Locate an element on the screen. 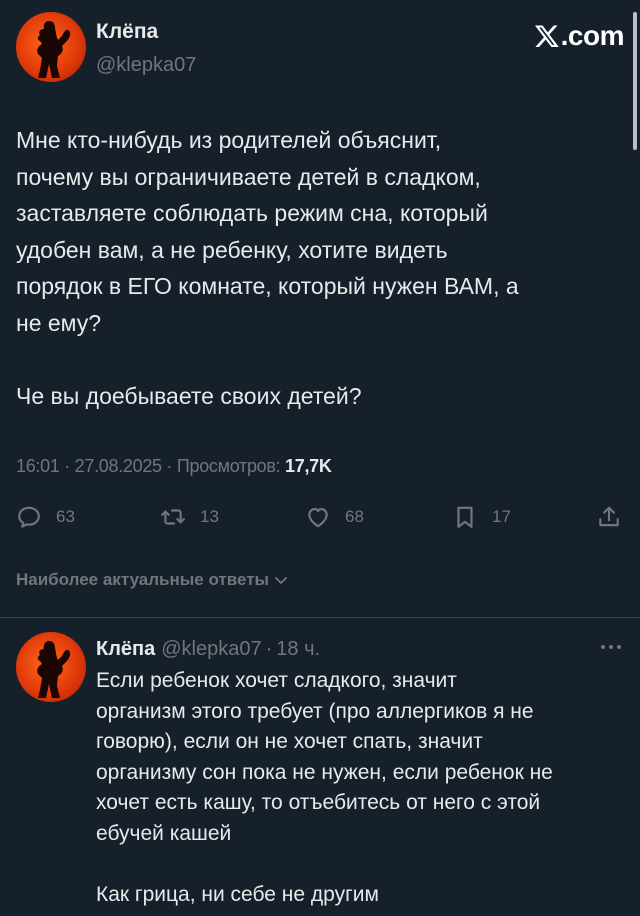 This screenshot has width=640, height=916. x-logo: .com is located at coordinates (579, 36).